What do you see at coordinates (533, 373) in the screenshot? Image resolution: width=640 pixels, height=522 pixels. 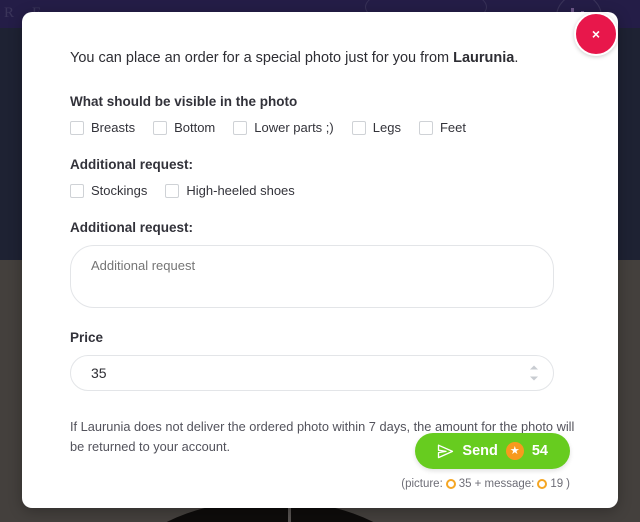 I see `price-stepper` at bounding box center [533, 373].